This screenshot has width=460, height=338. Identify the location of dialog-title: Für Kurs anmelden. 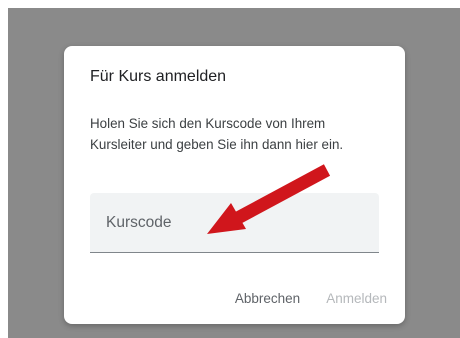
(158, 76).